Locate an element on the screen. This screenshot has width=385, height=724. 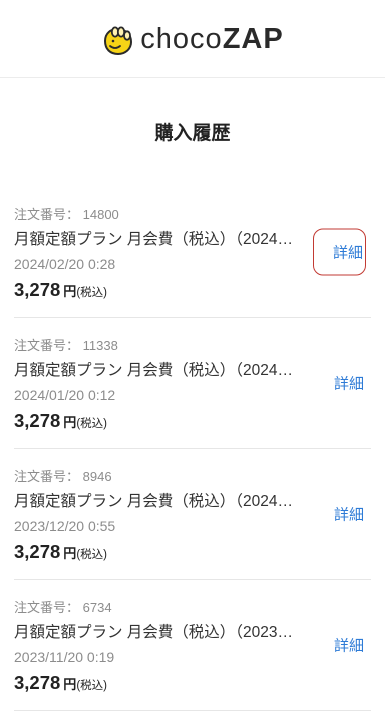
order-number-value: 8946 is located at coordinates (97, 476).